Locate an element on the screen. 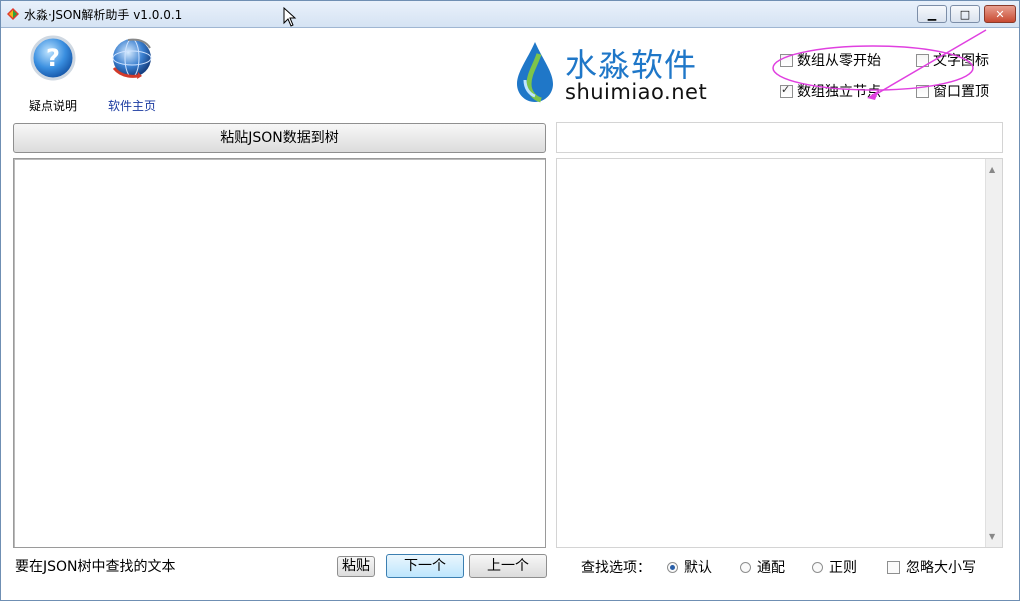  question-icon: ? is located at coordinates (53, 58).